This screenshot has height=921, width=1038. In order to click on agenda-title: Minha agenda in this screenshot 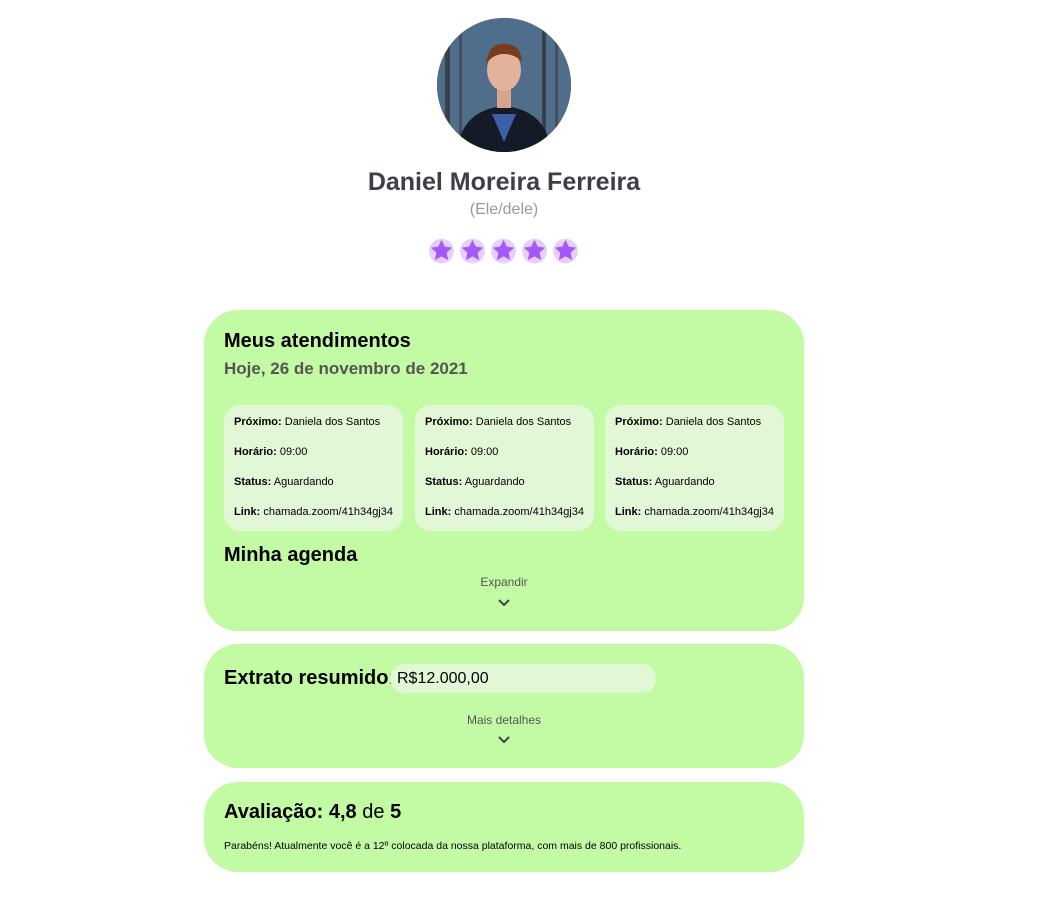, I will do `click(291, 555)`.